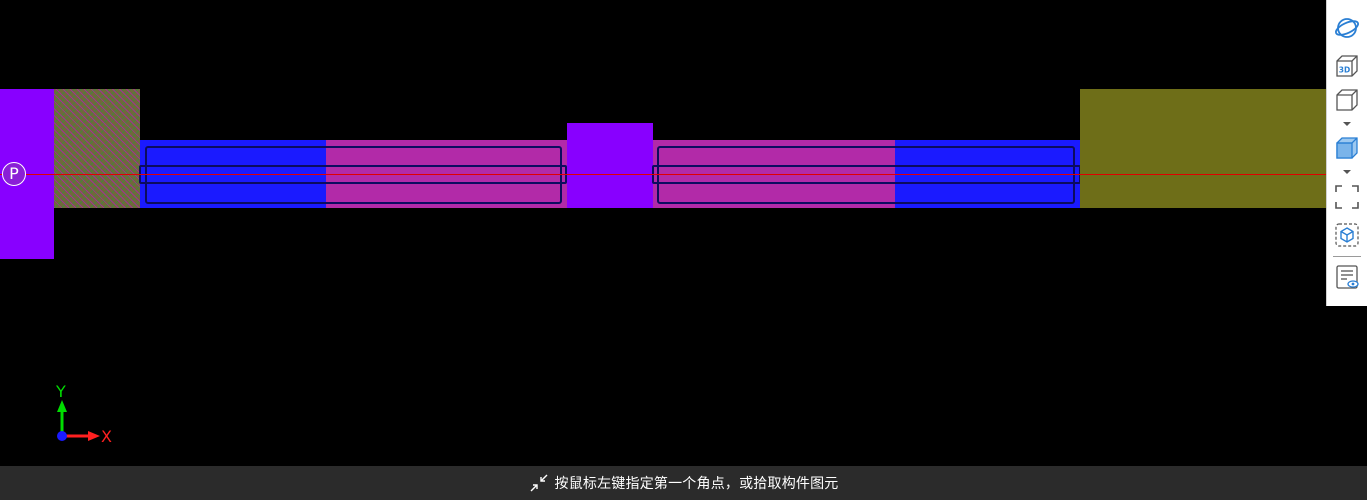 This screenshot has height=500, width=1367. Describe the element at coordinates (1203, 148) in the screenshot. I see `right-olive-block` at that location.